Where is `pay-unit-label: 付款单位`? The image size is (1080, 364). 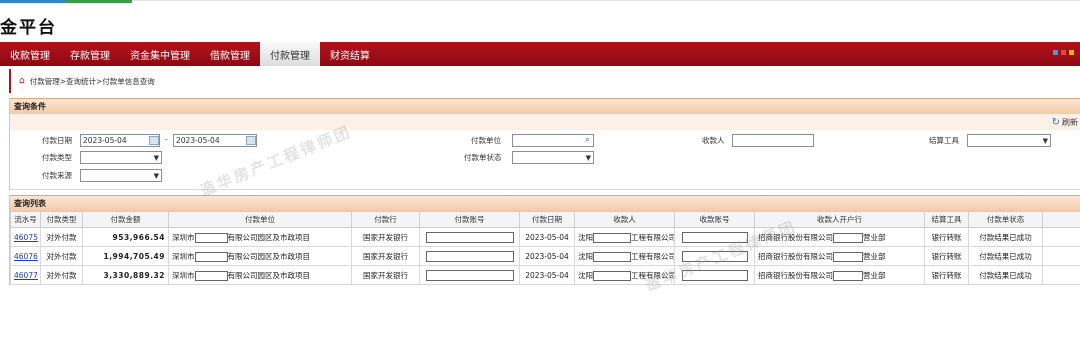
pay-unit-label: 付款单位 is located at coordinates (486, 140).